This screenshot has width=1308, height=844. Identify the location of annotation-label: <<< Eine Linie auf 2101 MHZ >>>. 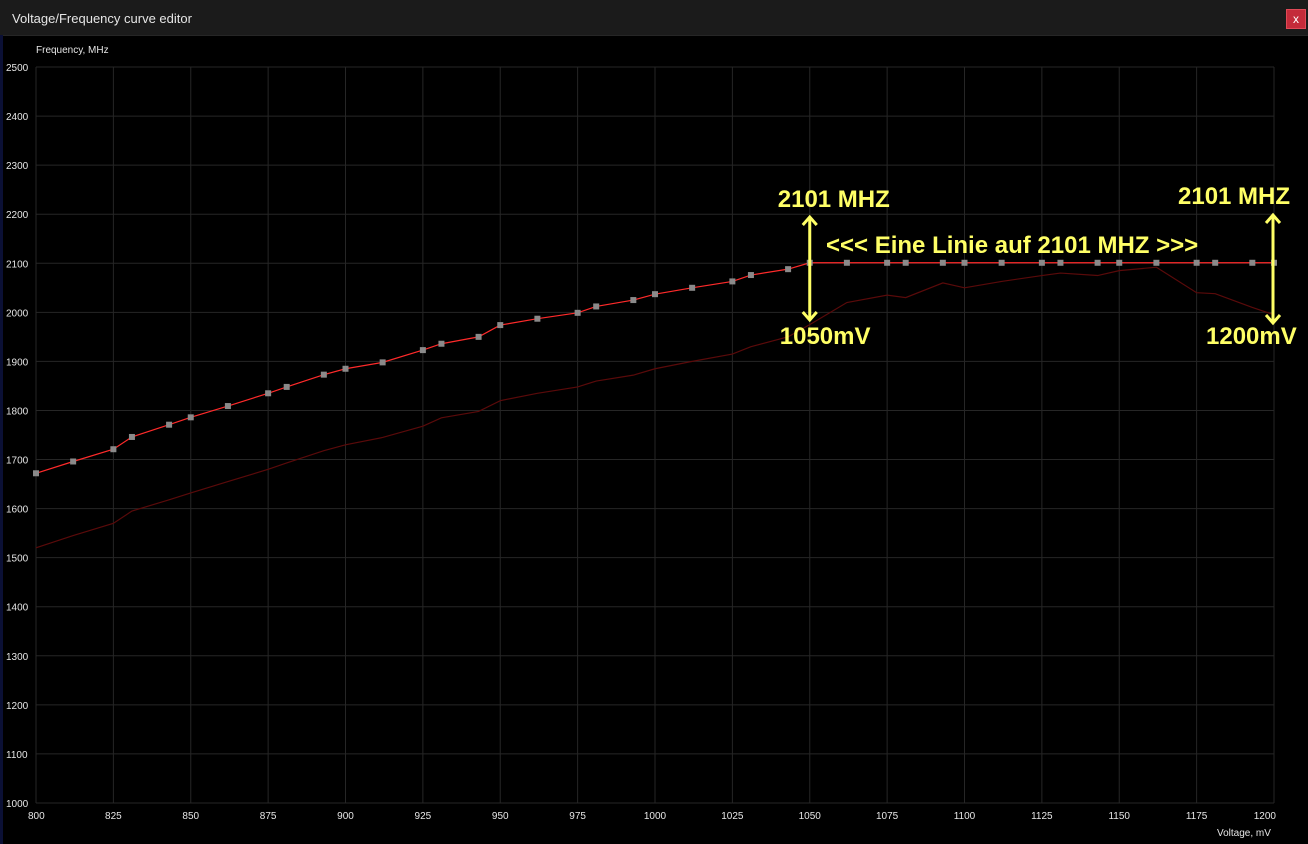
(1012, 245).